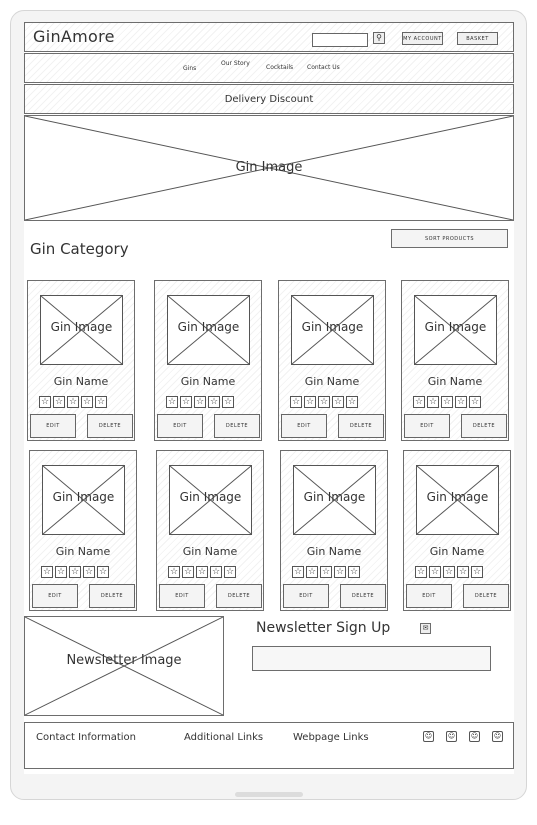 The height and width of the screenshot is (825, 537). What do you see at coordinates (323, 67) in the screenshot?
I see `nav-link-contact-us: Contact Us` at bounding box center [323, 67].